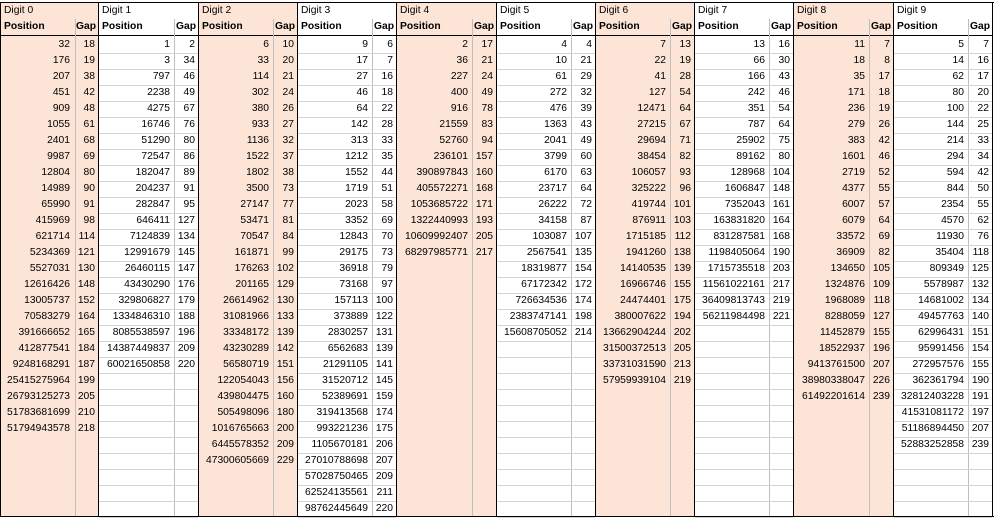 The width and height of the screenshot is (994, 518). I want to click on position-cell: 4275, so click(158, 108).